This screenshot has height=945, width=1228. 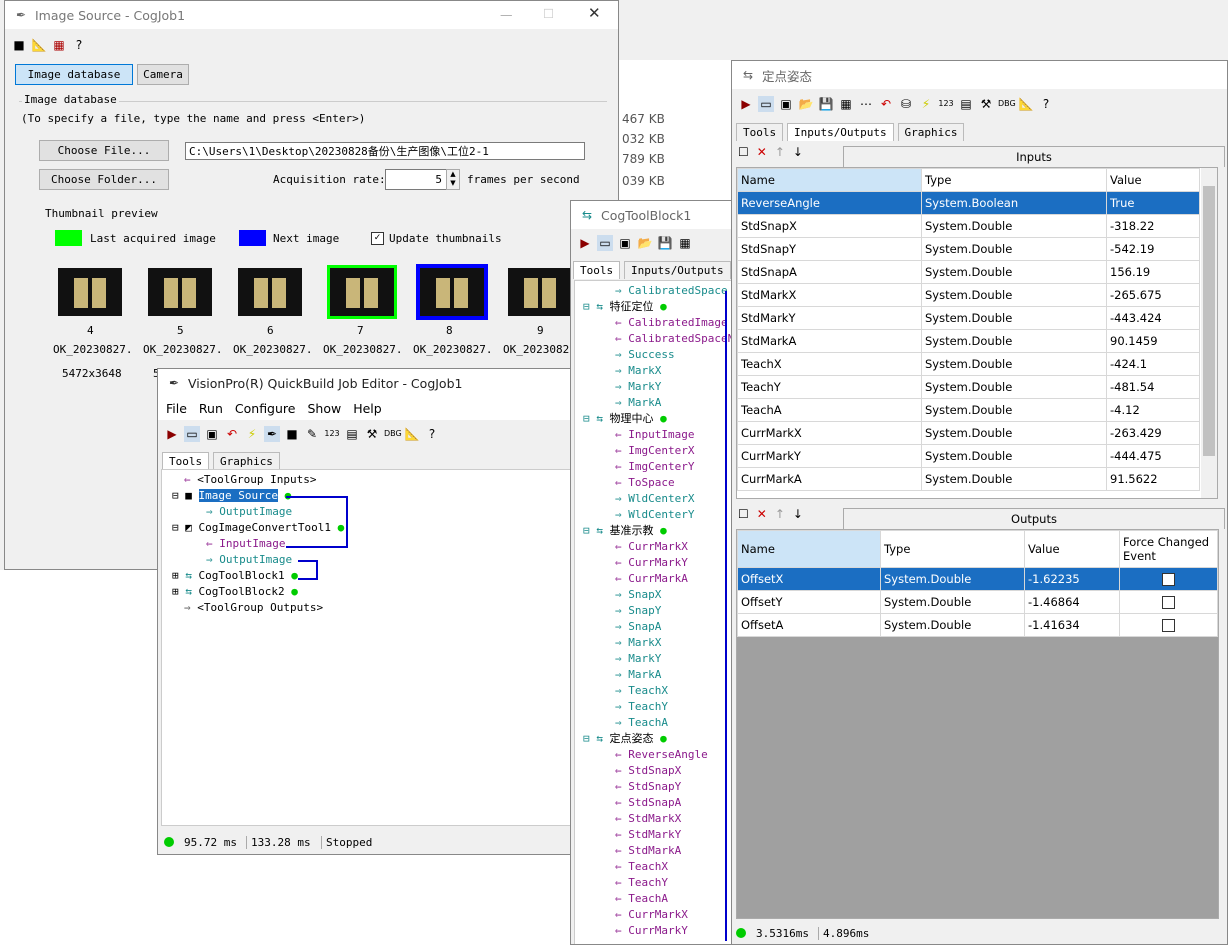 I want to click on debug-icon: DBG, so click(x=1007, y=104).